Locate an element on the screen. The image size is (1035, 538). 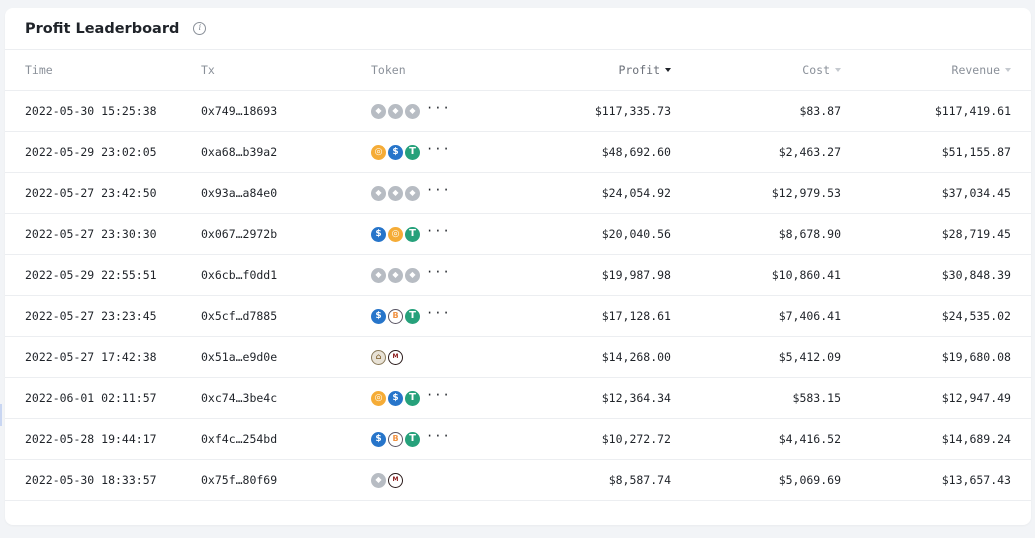
cost-cell: $5,412.09 is located at coordinates (809, 357).